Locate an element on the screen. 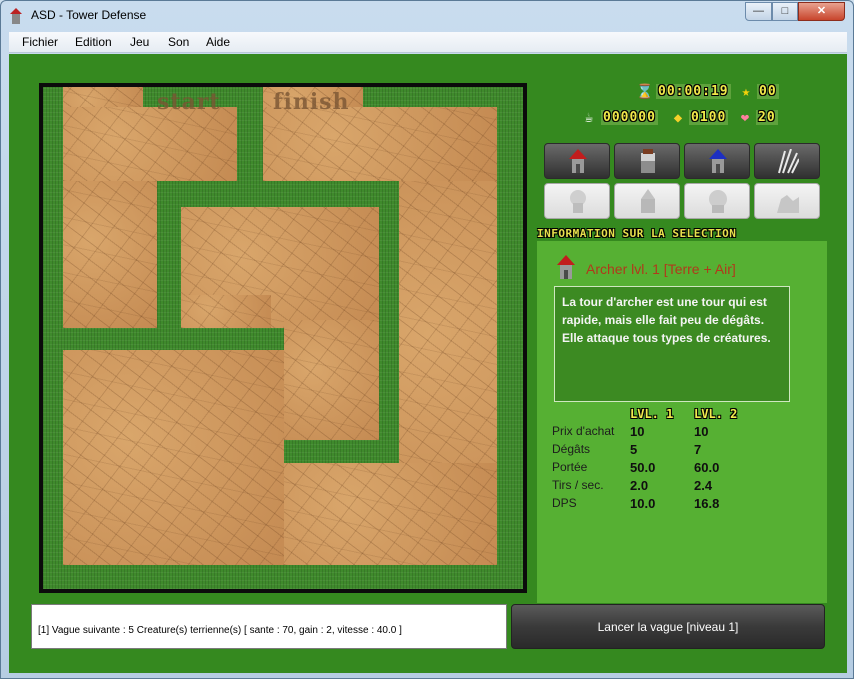  coin-stack-icon: ☕ is located at coordinates (589, 118).